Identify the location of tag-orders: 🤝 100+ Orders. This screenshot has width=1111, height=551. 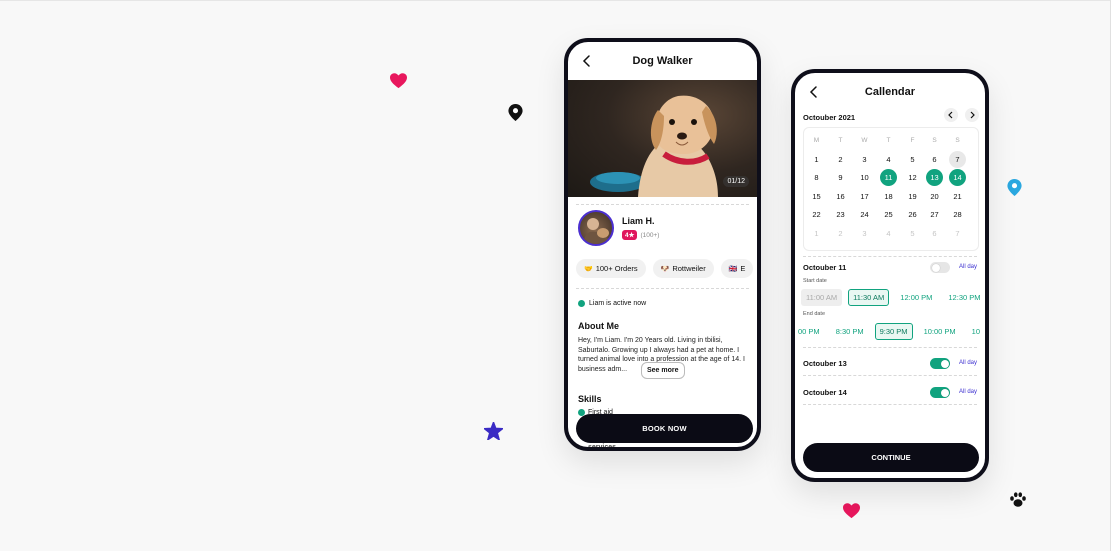
(611, 268).